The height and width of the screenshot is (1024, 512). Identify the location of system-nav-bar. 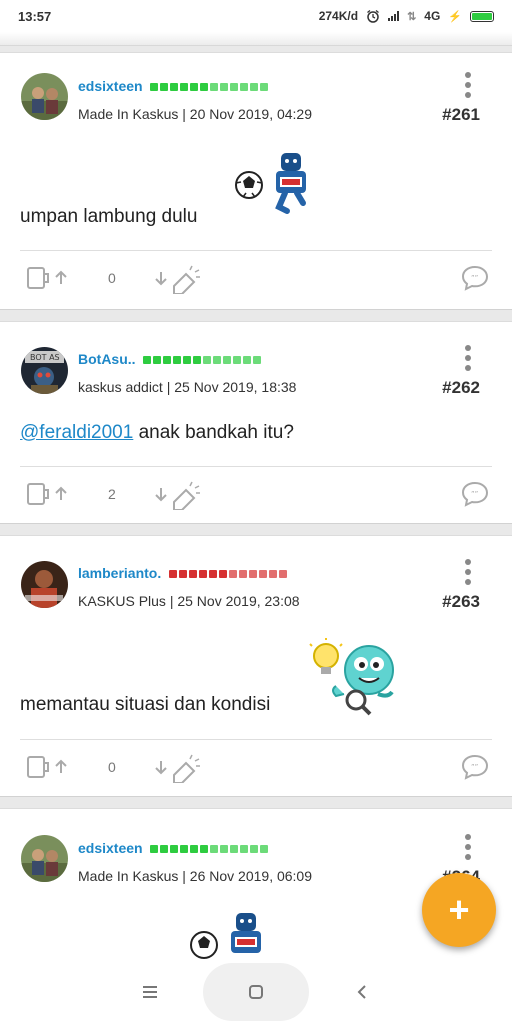
(256, 992).